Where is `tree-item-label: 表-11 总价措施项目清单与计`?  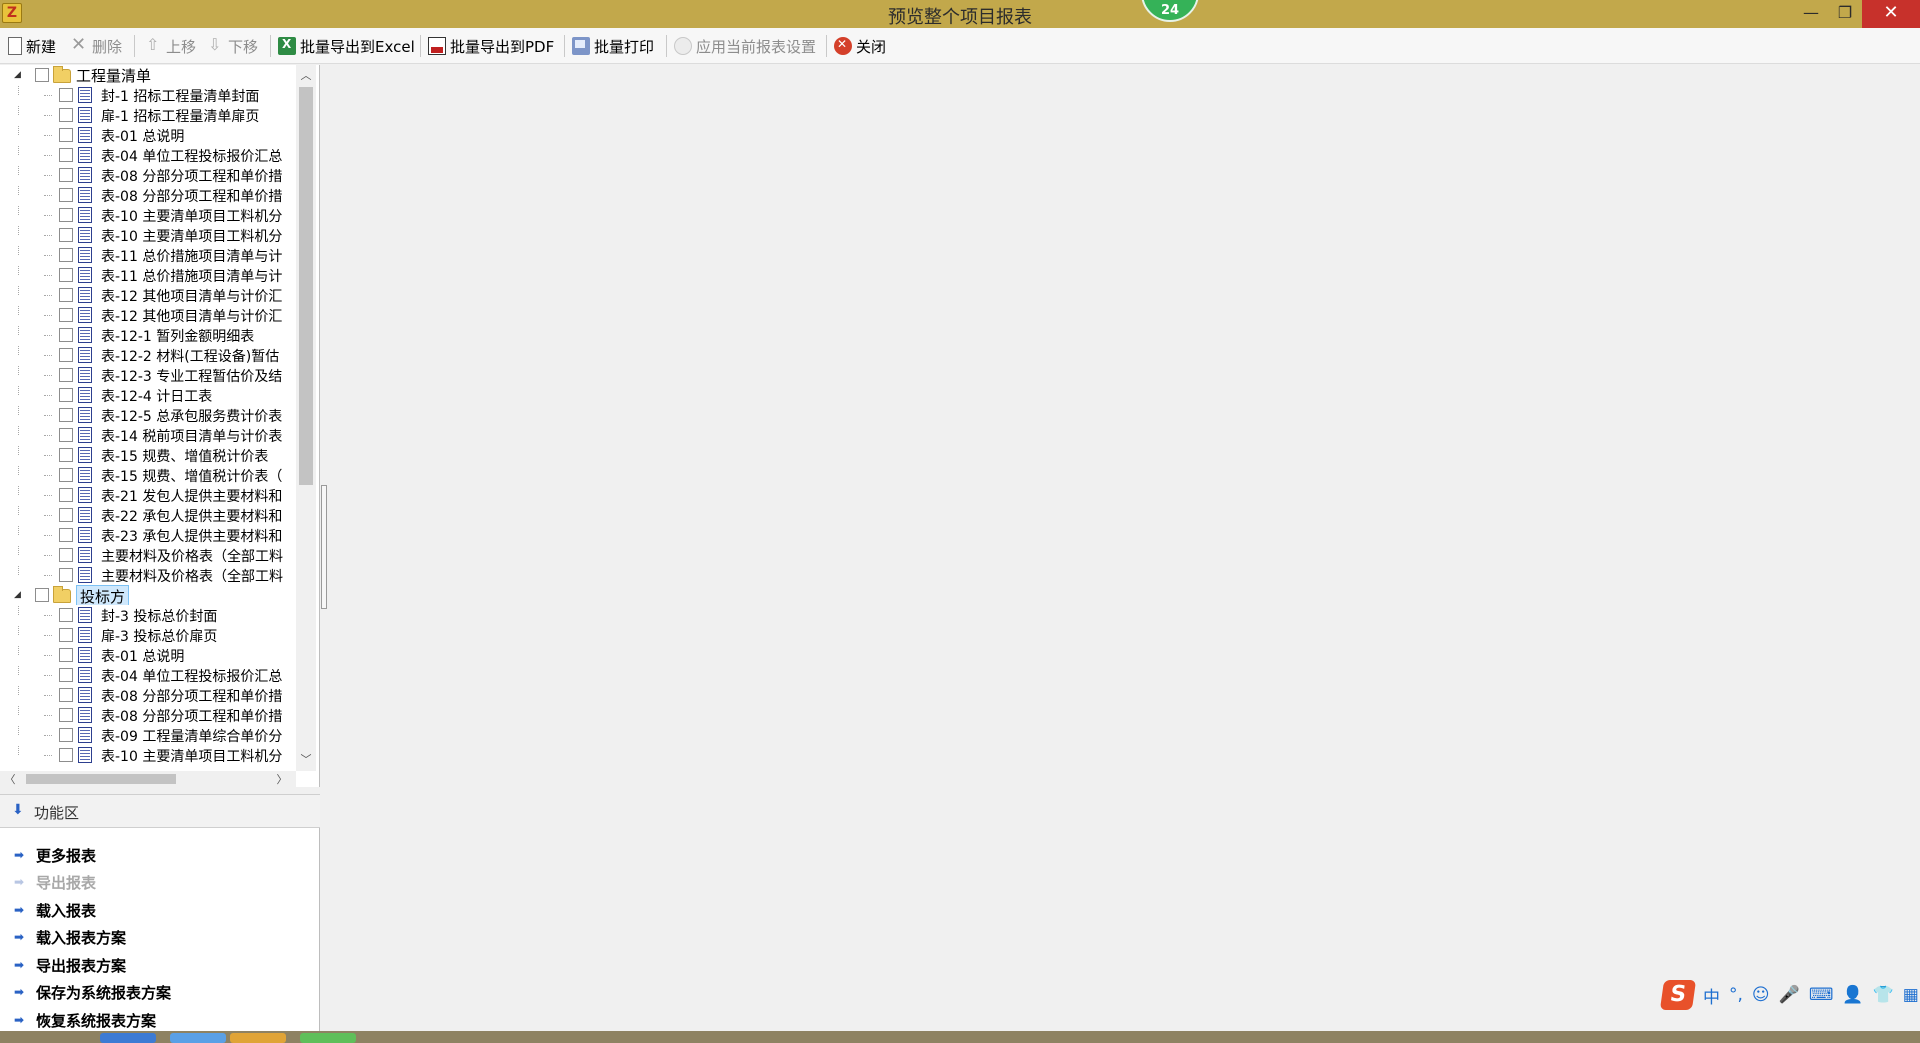
tree-item-label: 表-11 总价措施项目清单与计 is located at coordinates (191, 275).